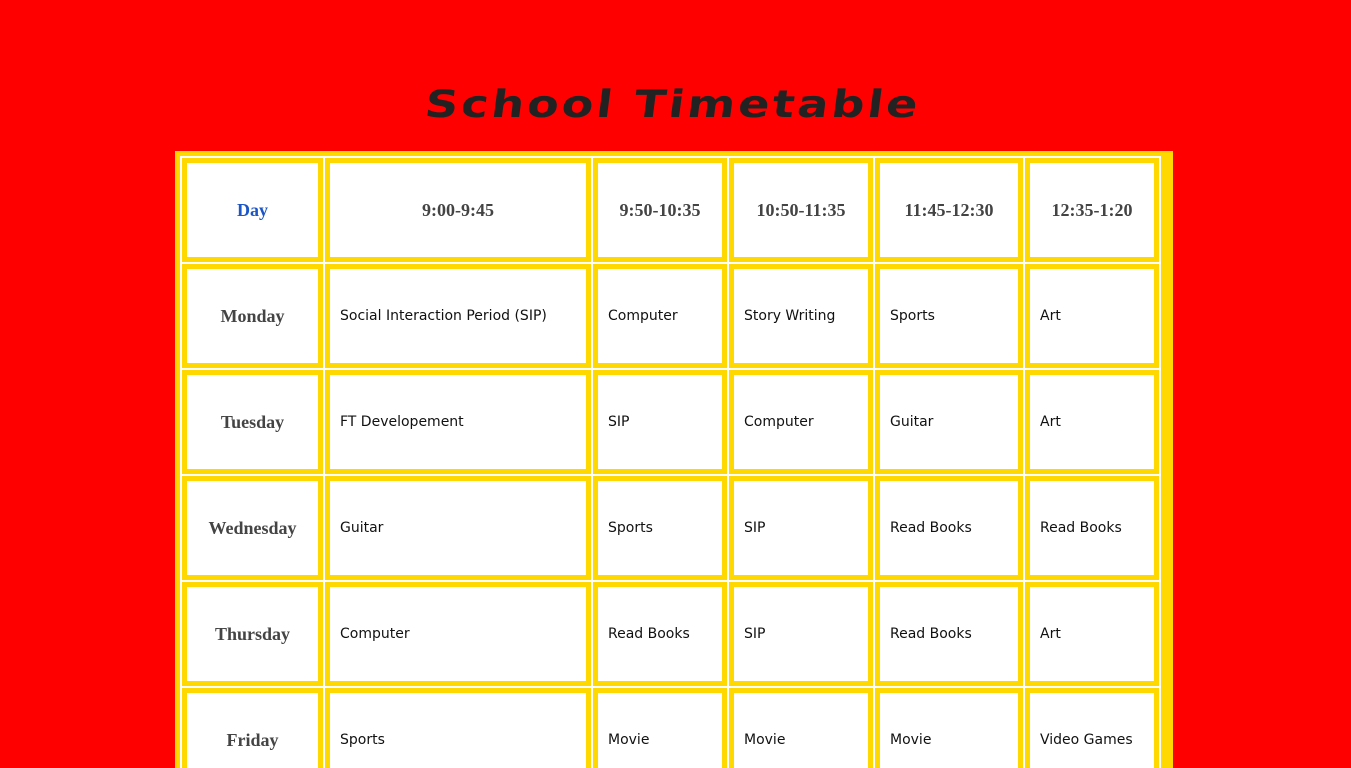  What do you see at coordinates (801, 210) in the screenshot?
I see `header-cell-period-3: 10:50-11:35` at bounding box center [801, 210].